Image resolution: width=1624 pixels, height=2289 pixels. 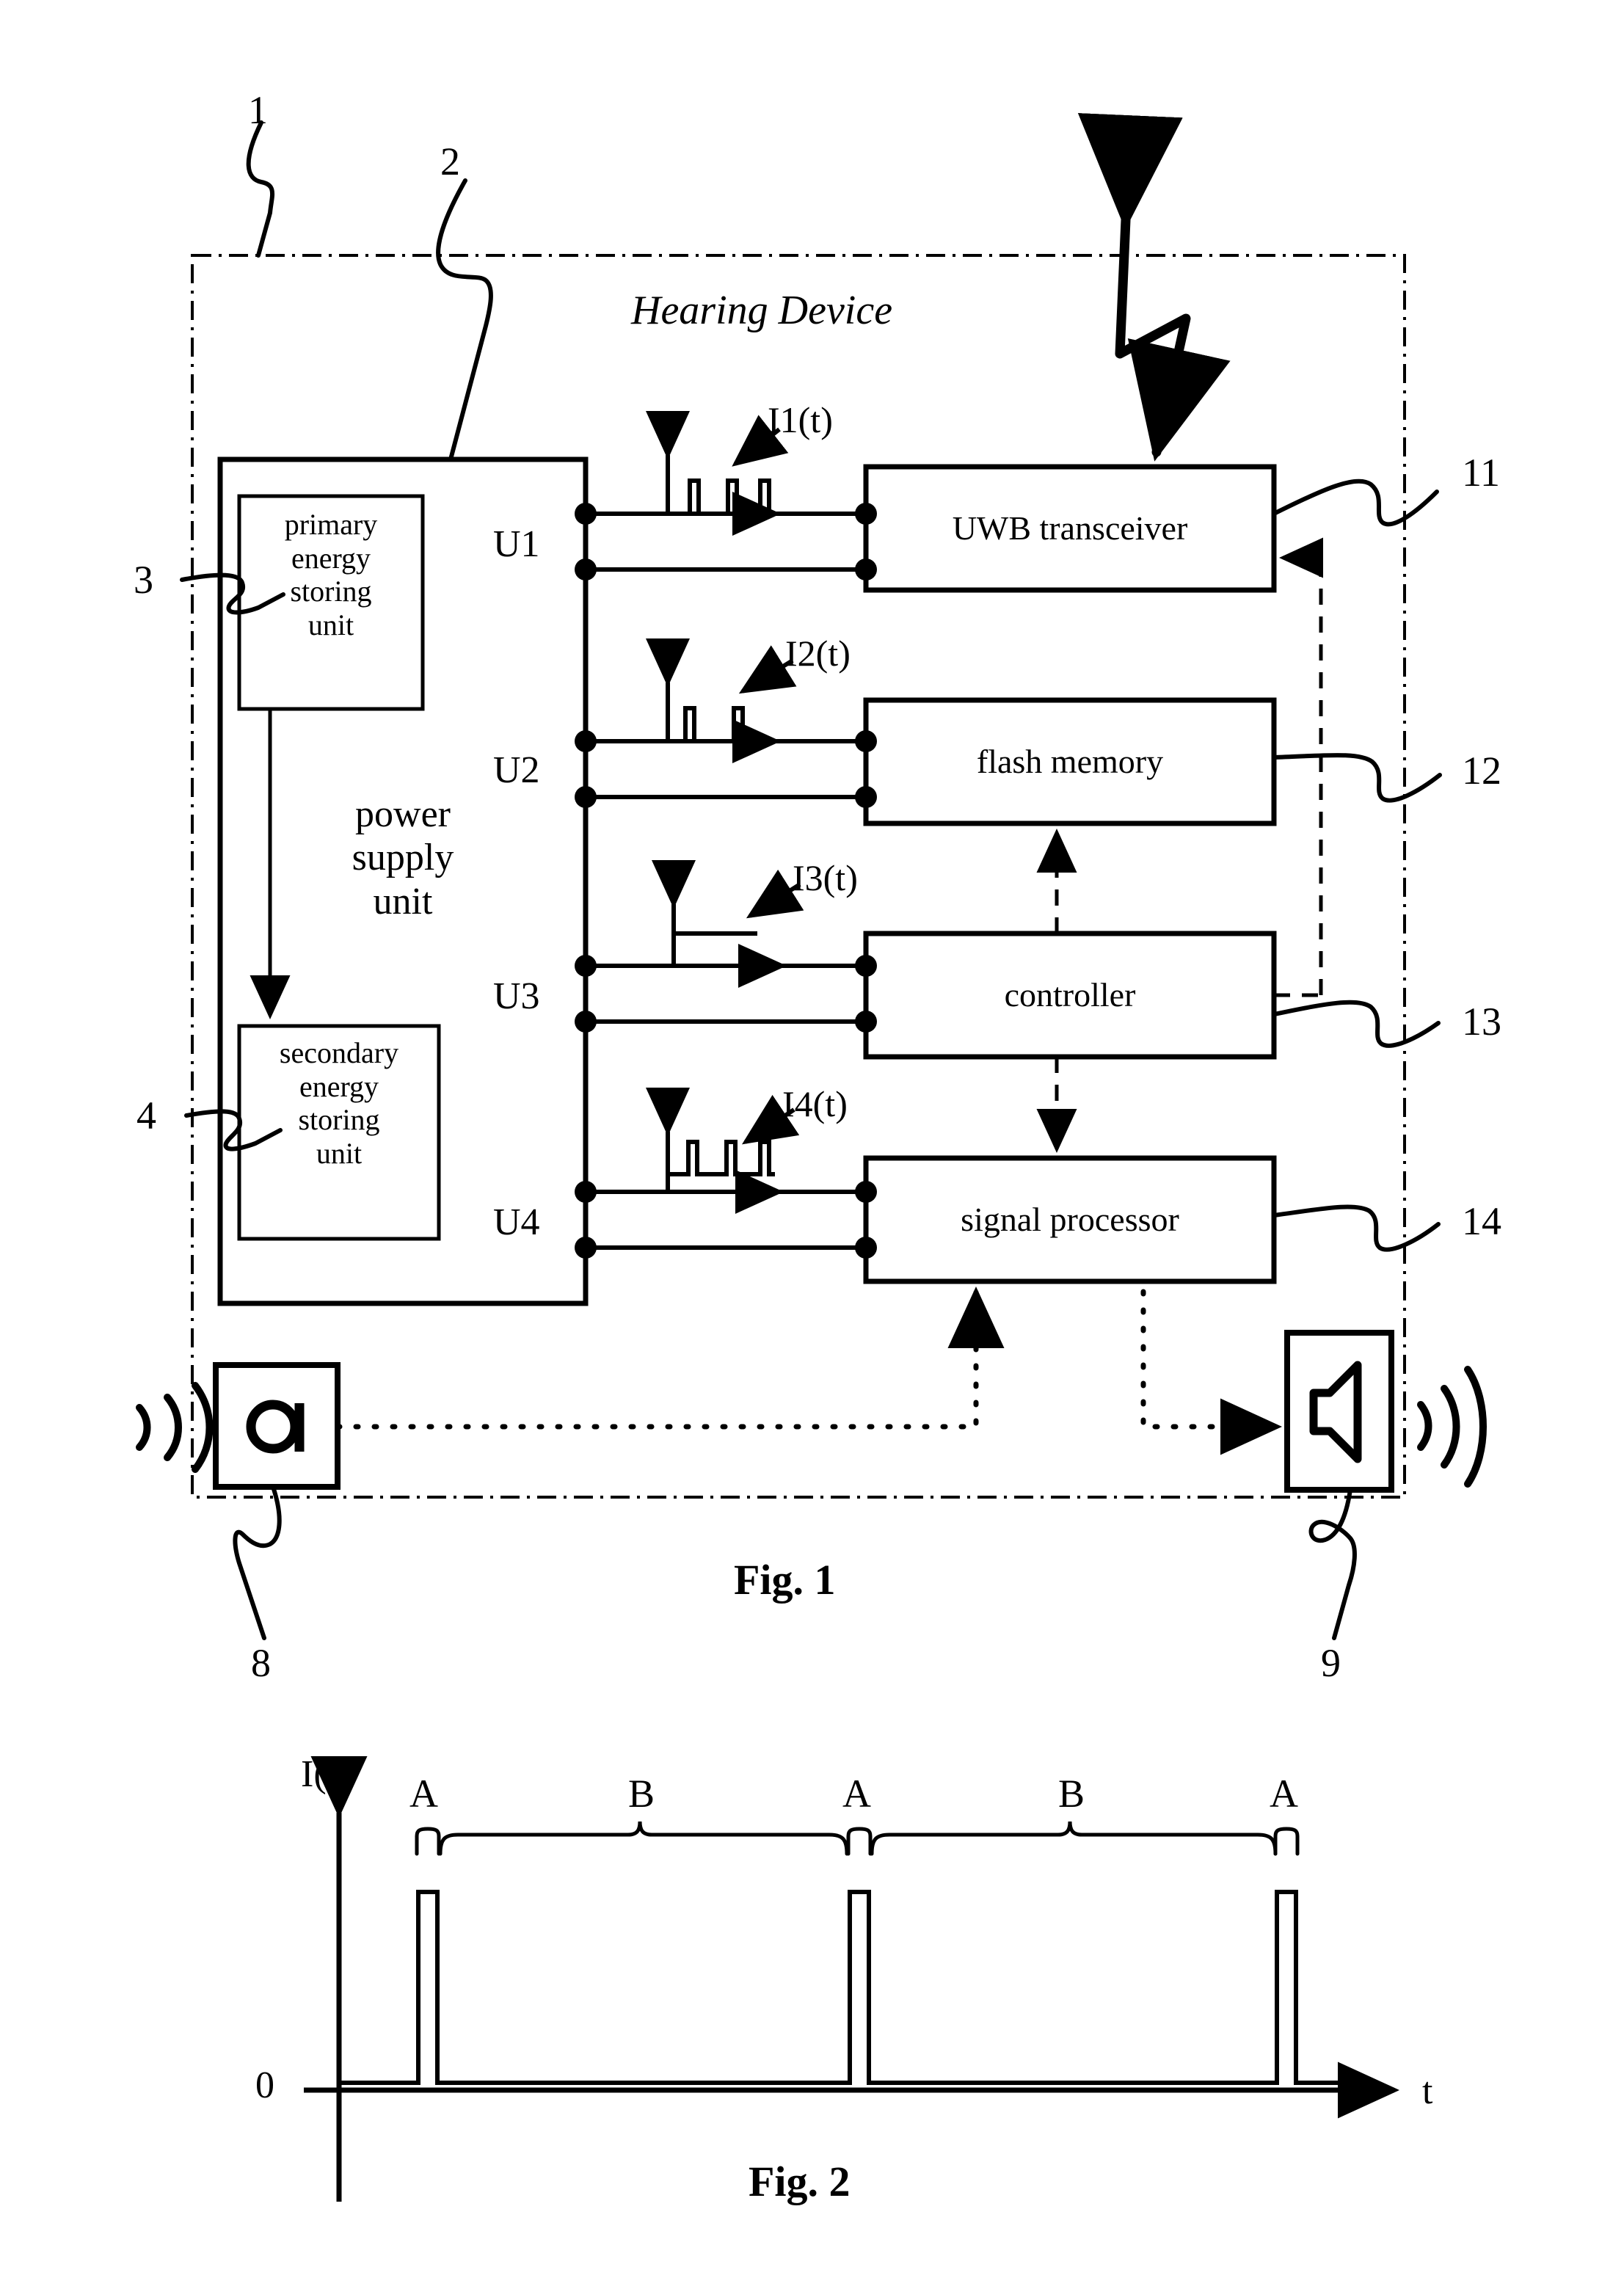 I want to click on waveform-i1, so click(x=713, y=474).